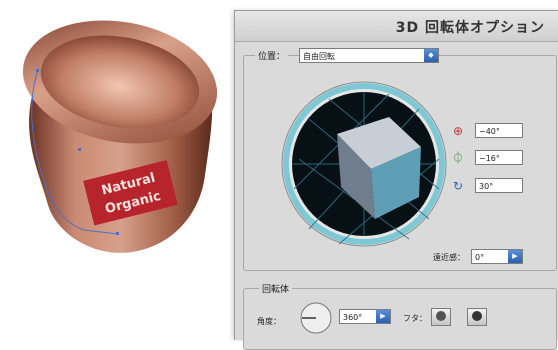 The image size is (558, 350). What do you see at coordinates (431, 55) in the screenshot?
I see `chevron-updown-icon: ◆` at bounding box center [431, 55].